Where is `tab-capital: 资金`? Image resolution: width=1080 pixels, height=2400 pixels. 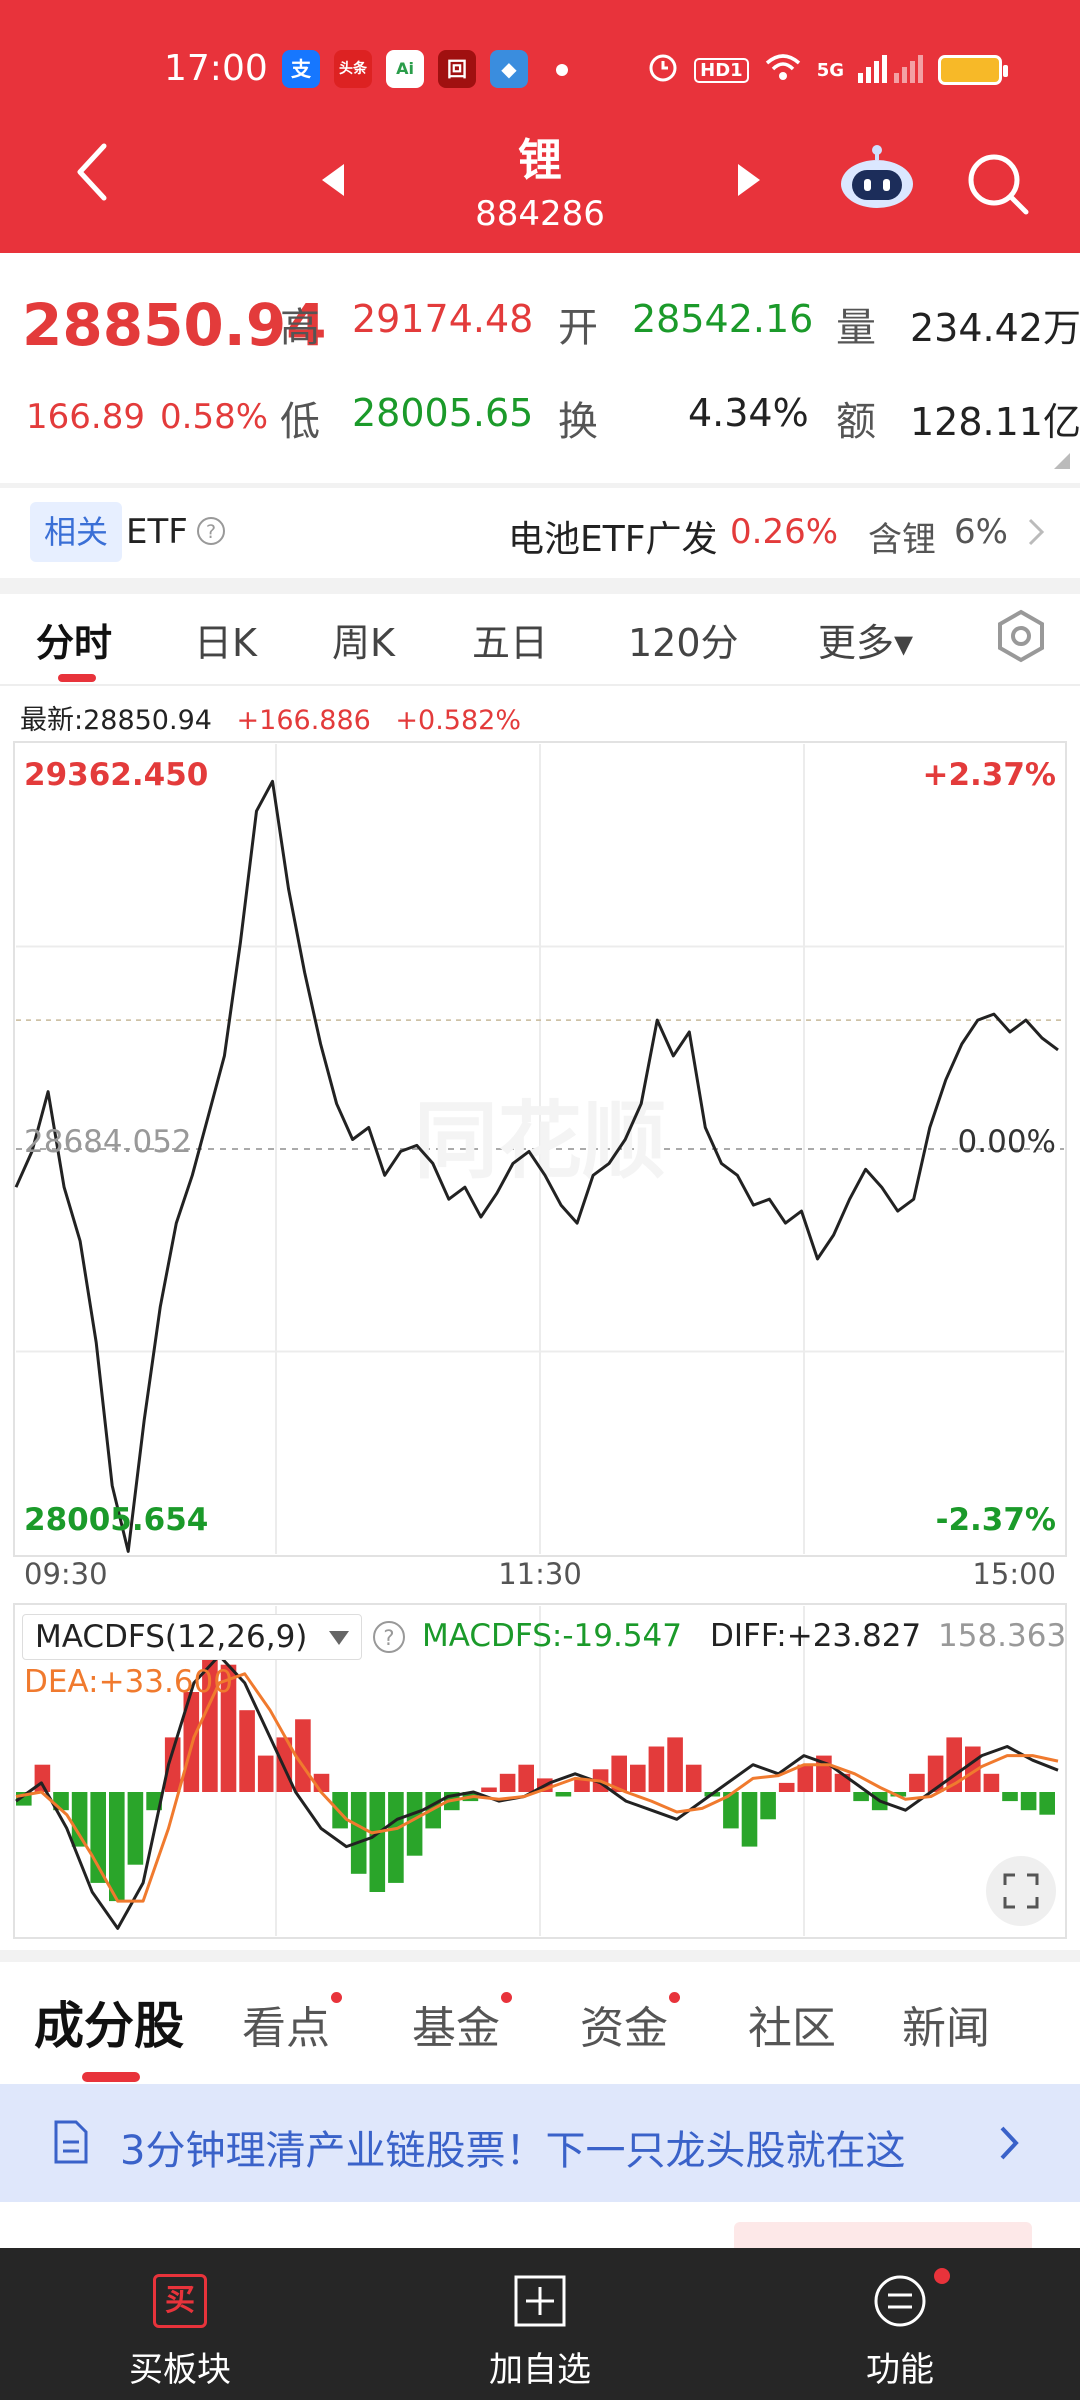
tab-capital: 资金 is located at coordinates (630, 2024).